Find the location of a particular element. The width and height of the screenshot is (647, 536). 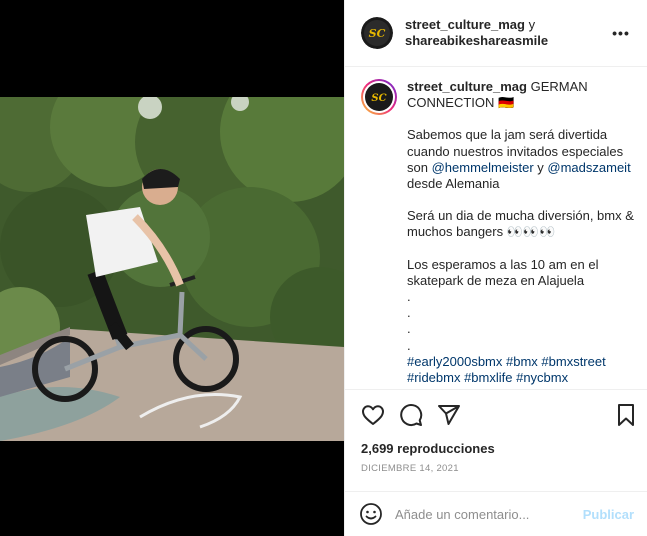

post-actions-section: 2,699 reproducciones DICIEMBRE 14, 2021 is located at coordinates (496, 431).